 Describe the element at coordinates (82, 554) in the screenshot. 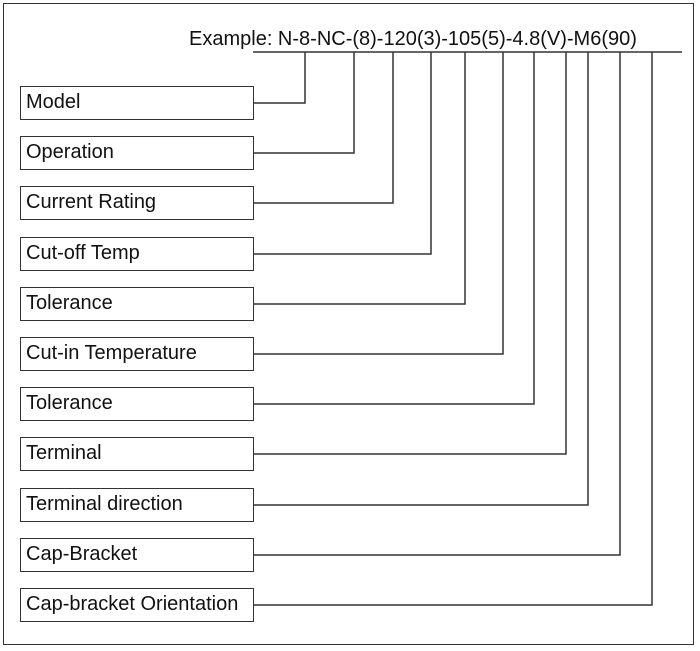

I see `field-label: Cap-Bracket` at that location.